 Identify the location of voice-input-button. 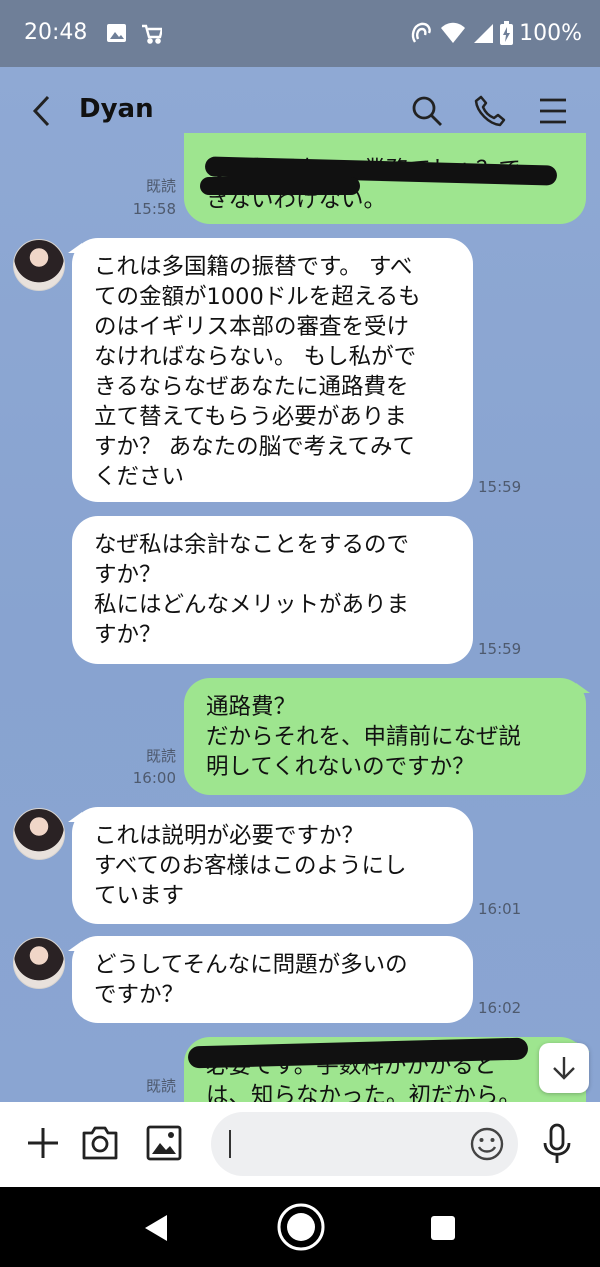
(557, 1146).